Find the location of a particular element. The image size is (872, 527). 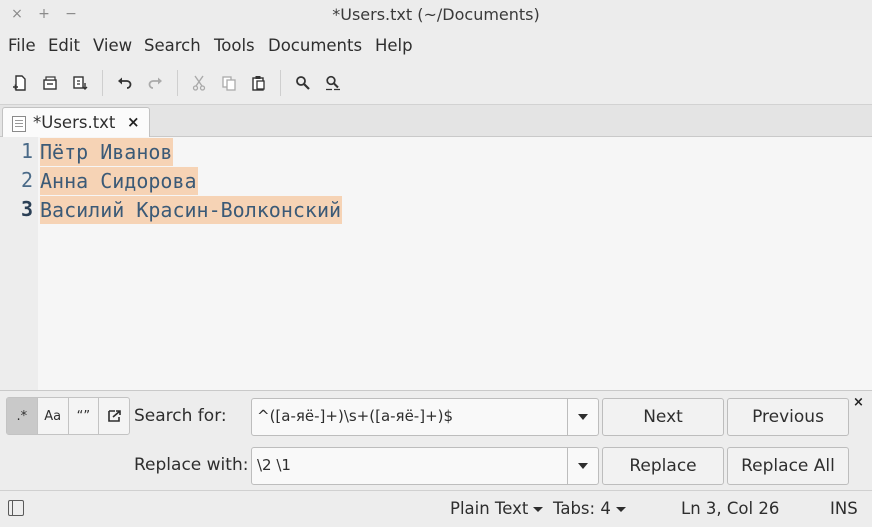

search-history-dropdown is located at coordinates (582, 417).